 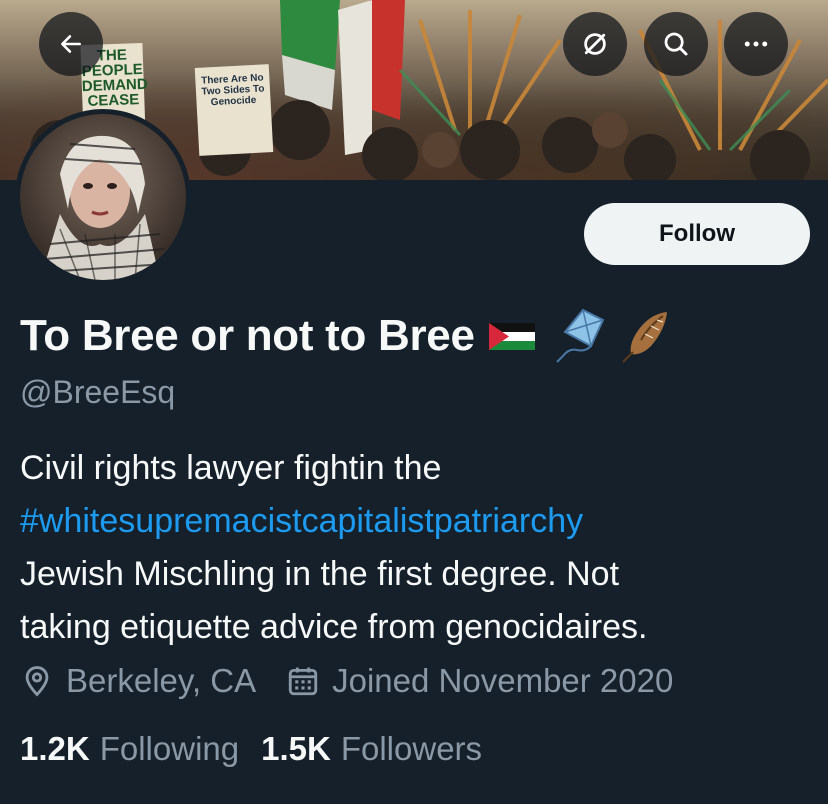 I want to click on bio-hashtag-link: #whitesupremacistcapitalistpatriarchy, so click(x=415, y=521).